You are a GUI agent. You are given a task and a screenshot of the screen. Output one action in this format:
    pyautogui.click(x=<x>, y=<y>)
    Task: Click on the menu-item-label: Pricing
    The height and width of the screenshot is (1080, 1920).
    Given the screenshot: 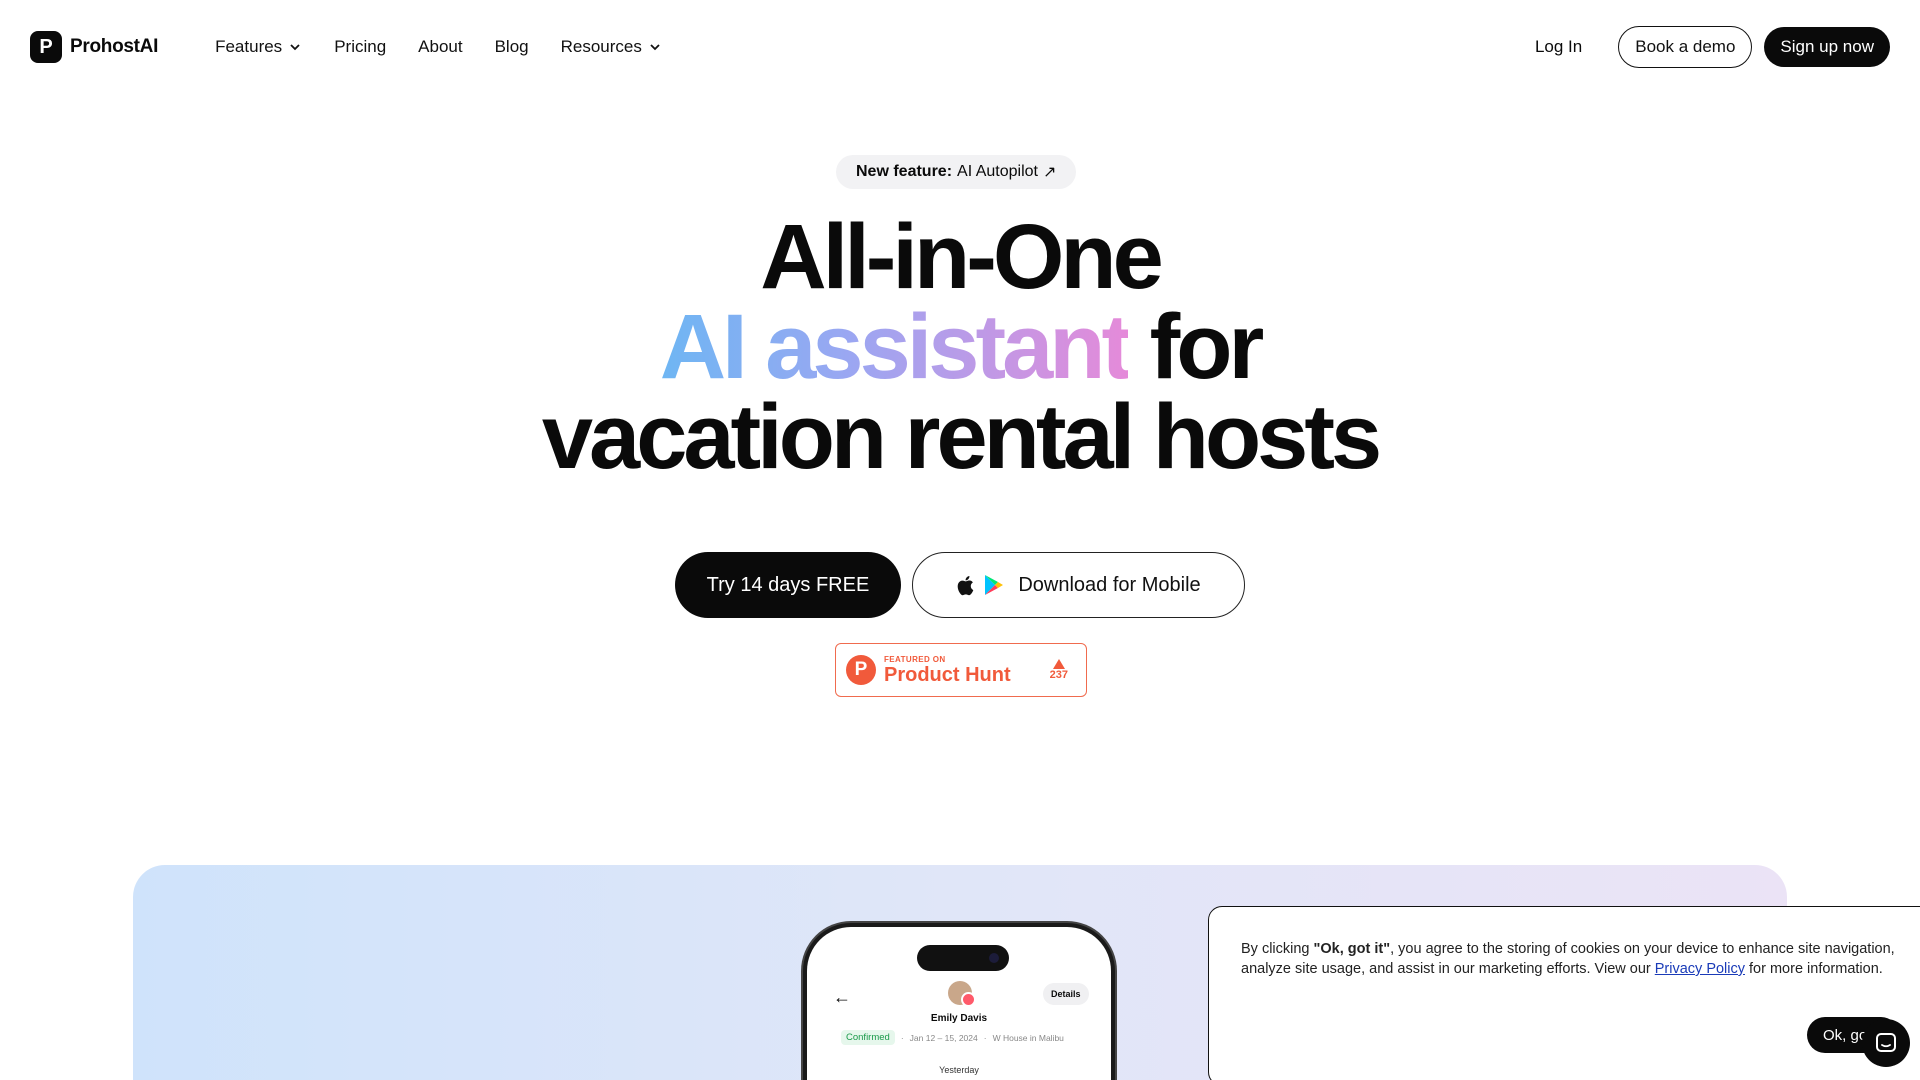 What is the action you would take?
    pyautogui.click(x=360, y=46)
    